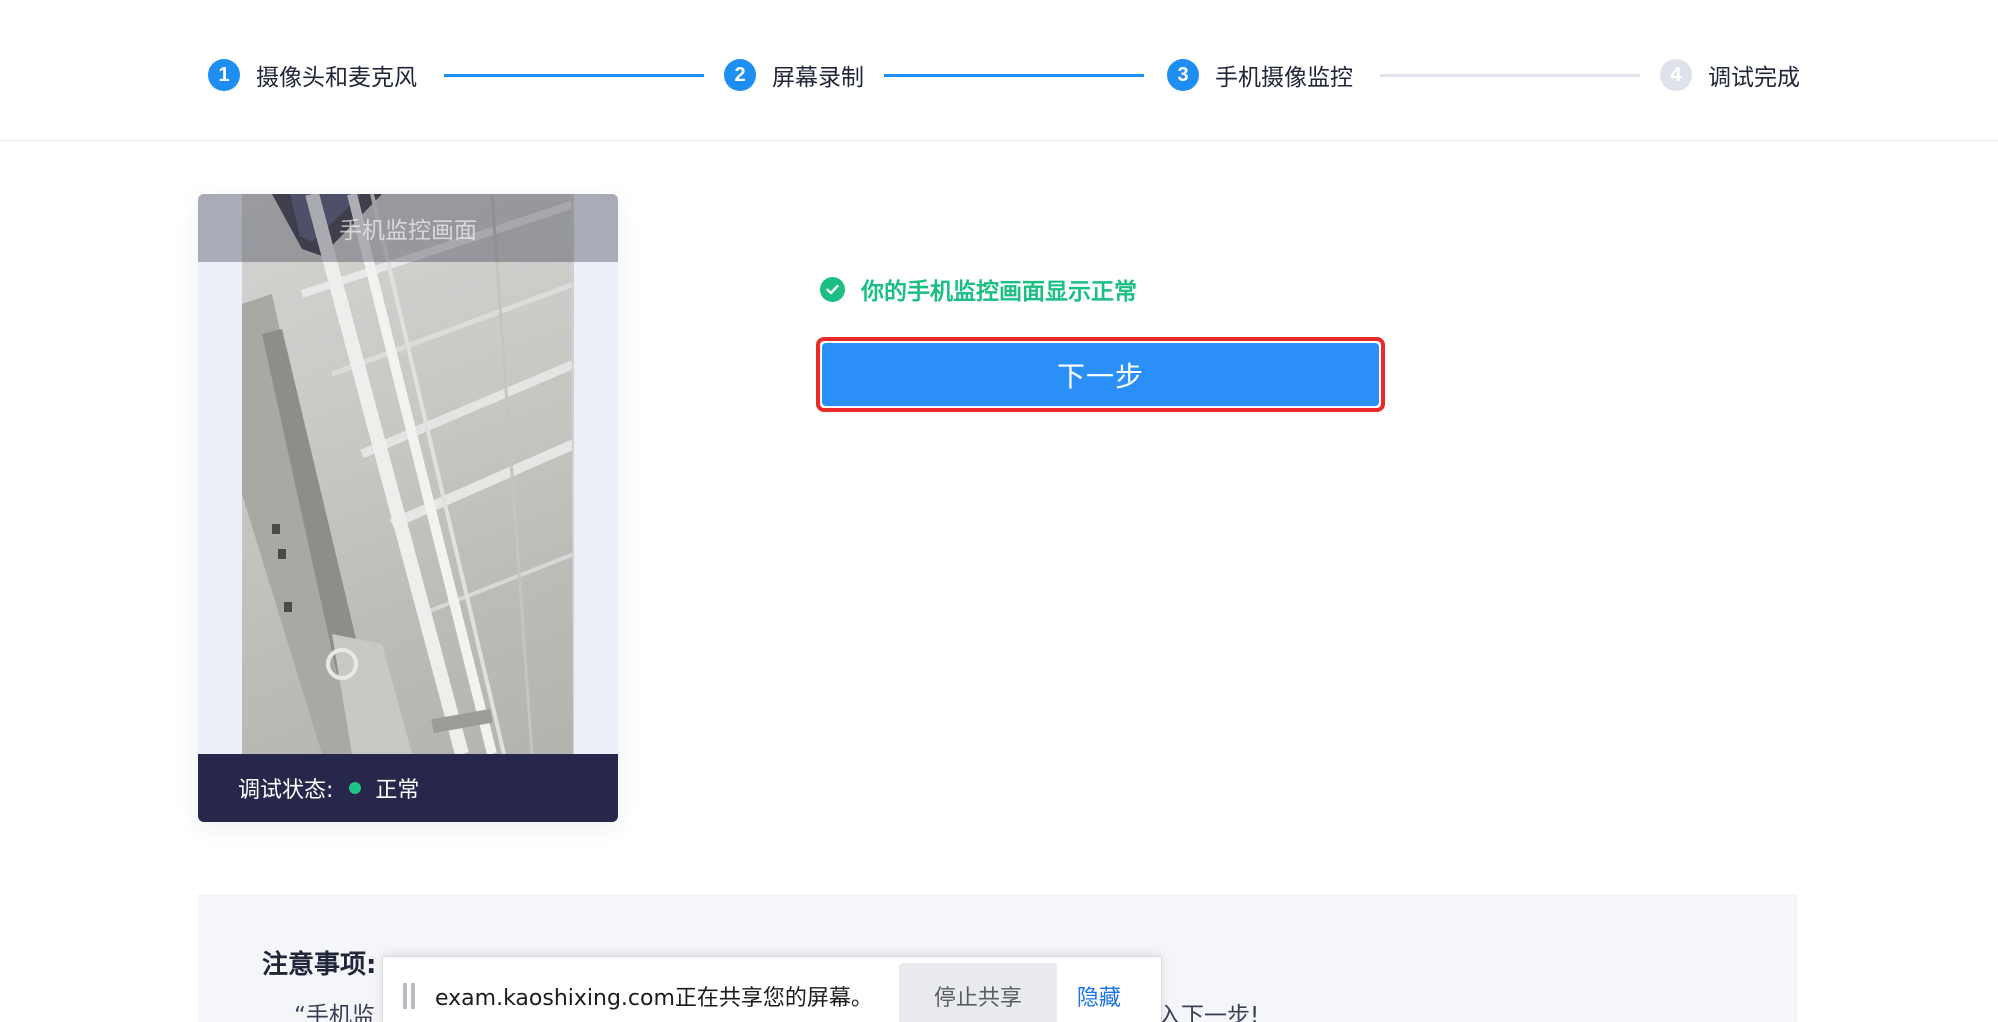 The image size is (1998, 1022). I want to click on monitor-ok-text: 你的手机监控画面显示正常, so click(999, 292).